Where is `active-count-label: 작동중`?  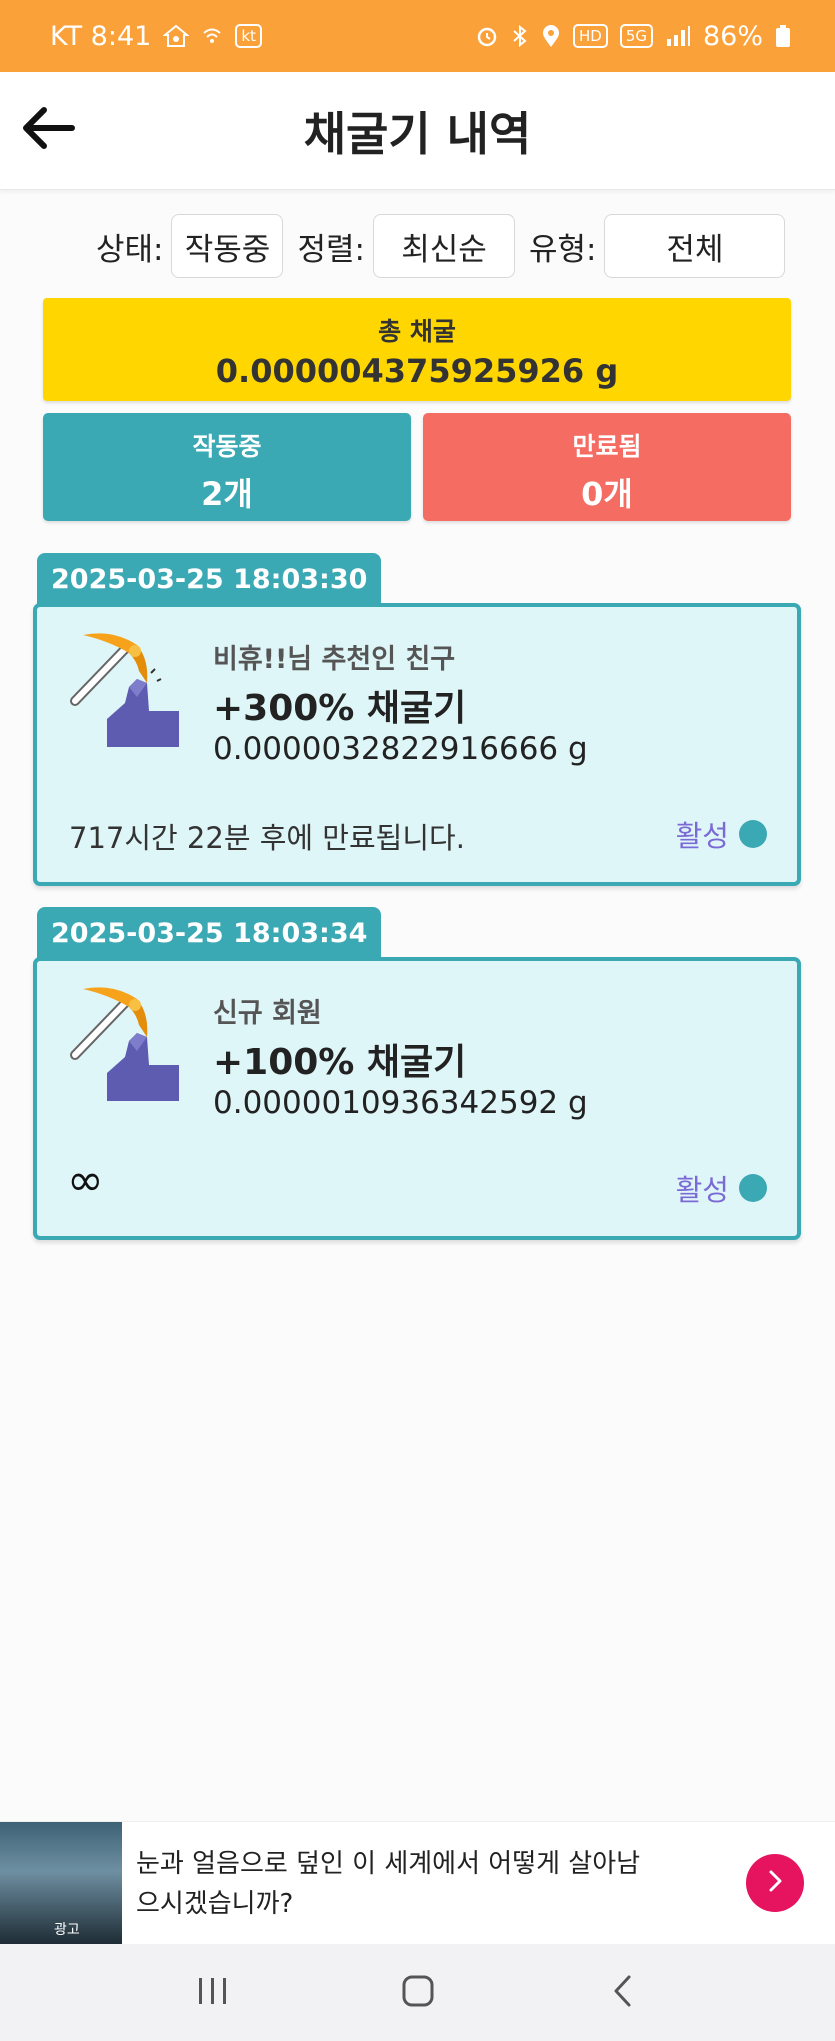 active-count-label: 작동중 is located at coordinates (227, 446).